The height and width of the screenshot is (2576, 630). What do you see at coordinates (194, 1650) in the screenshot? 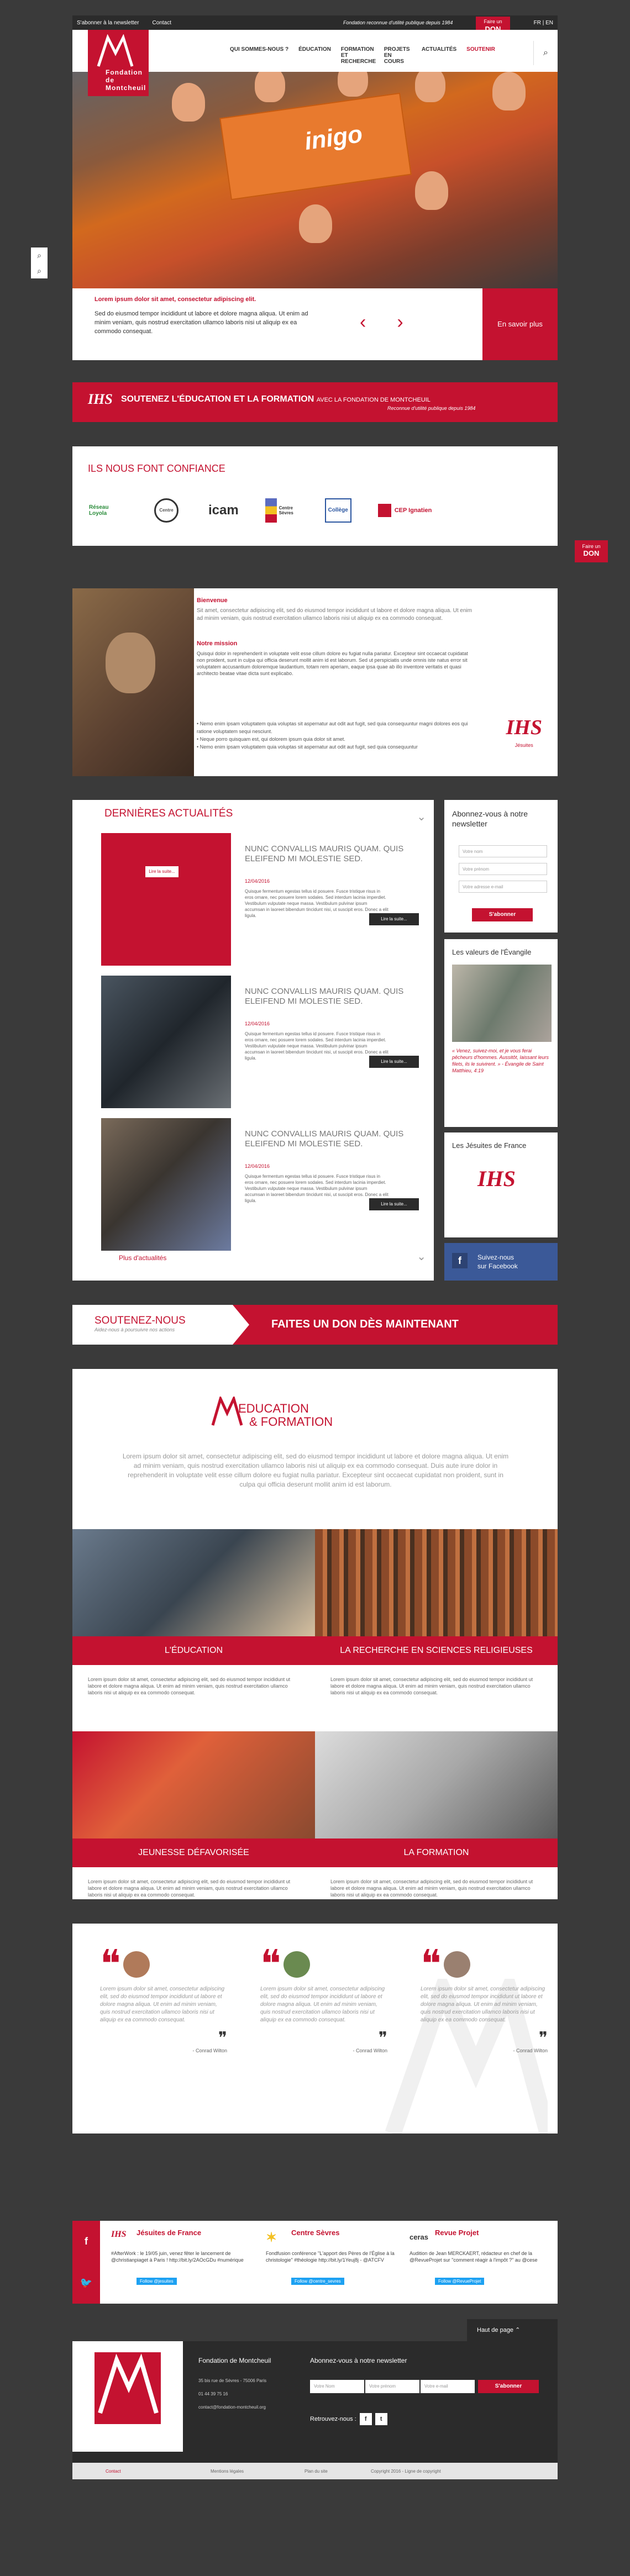
I see `tile-label: L'ÉDUCATION` at bounding box center [194, 1650].